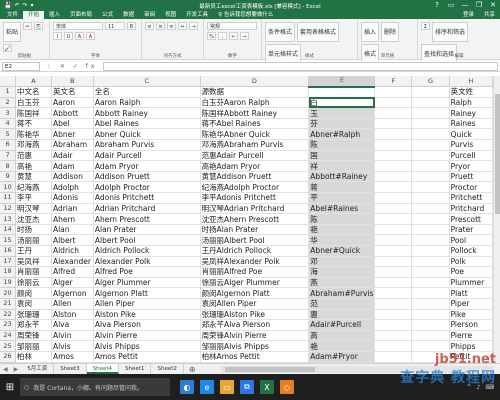  I want to click on row-header: 24, so click(8, 336).